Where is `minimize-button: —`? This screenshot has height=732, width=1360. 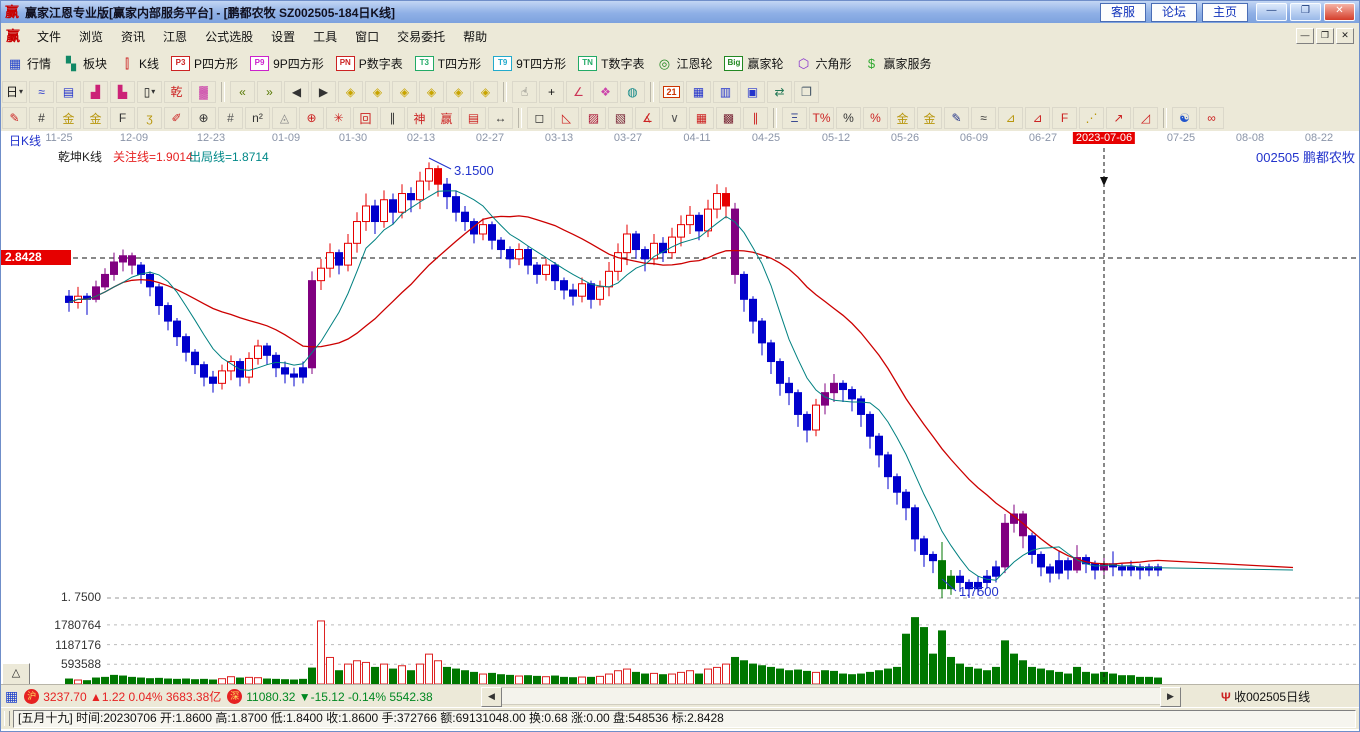 minimize-button: — is located at coordinates (1271, 12).